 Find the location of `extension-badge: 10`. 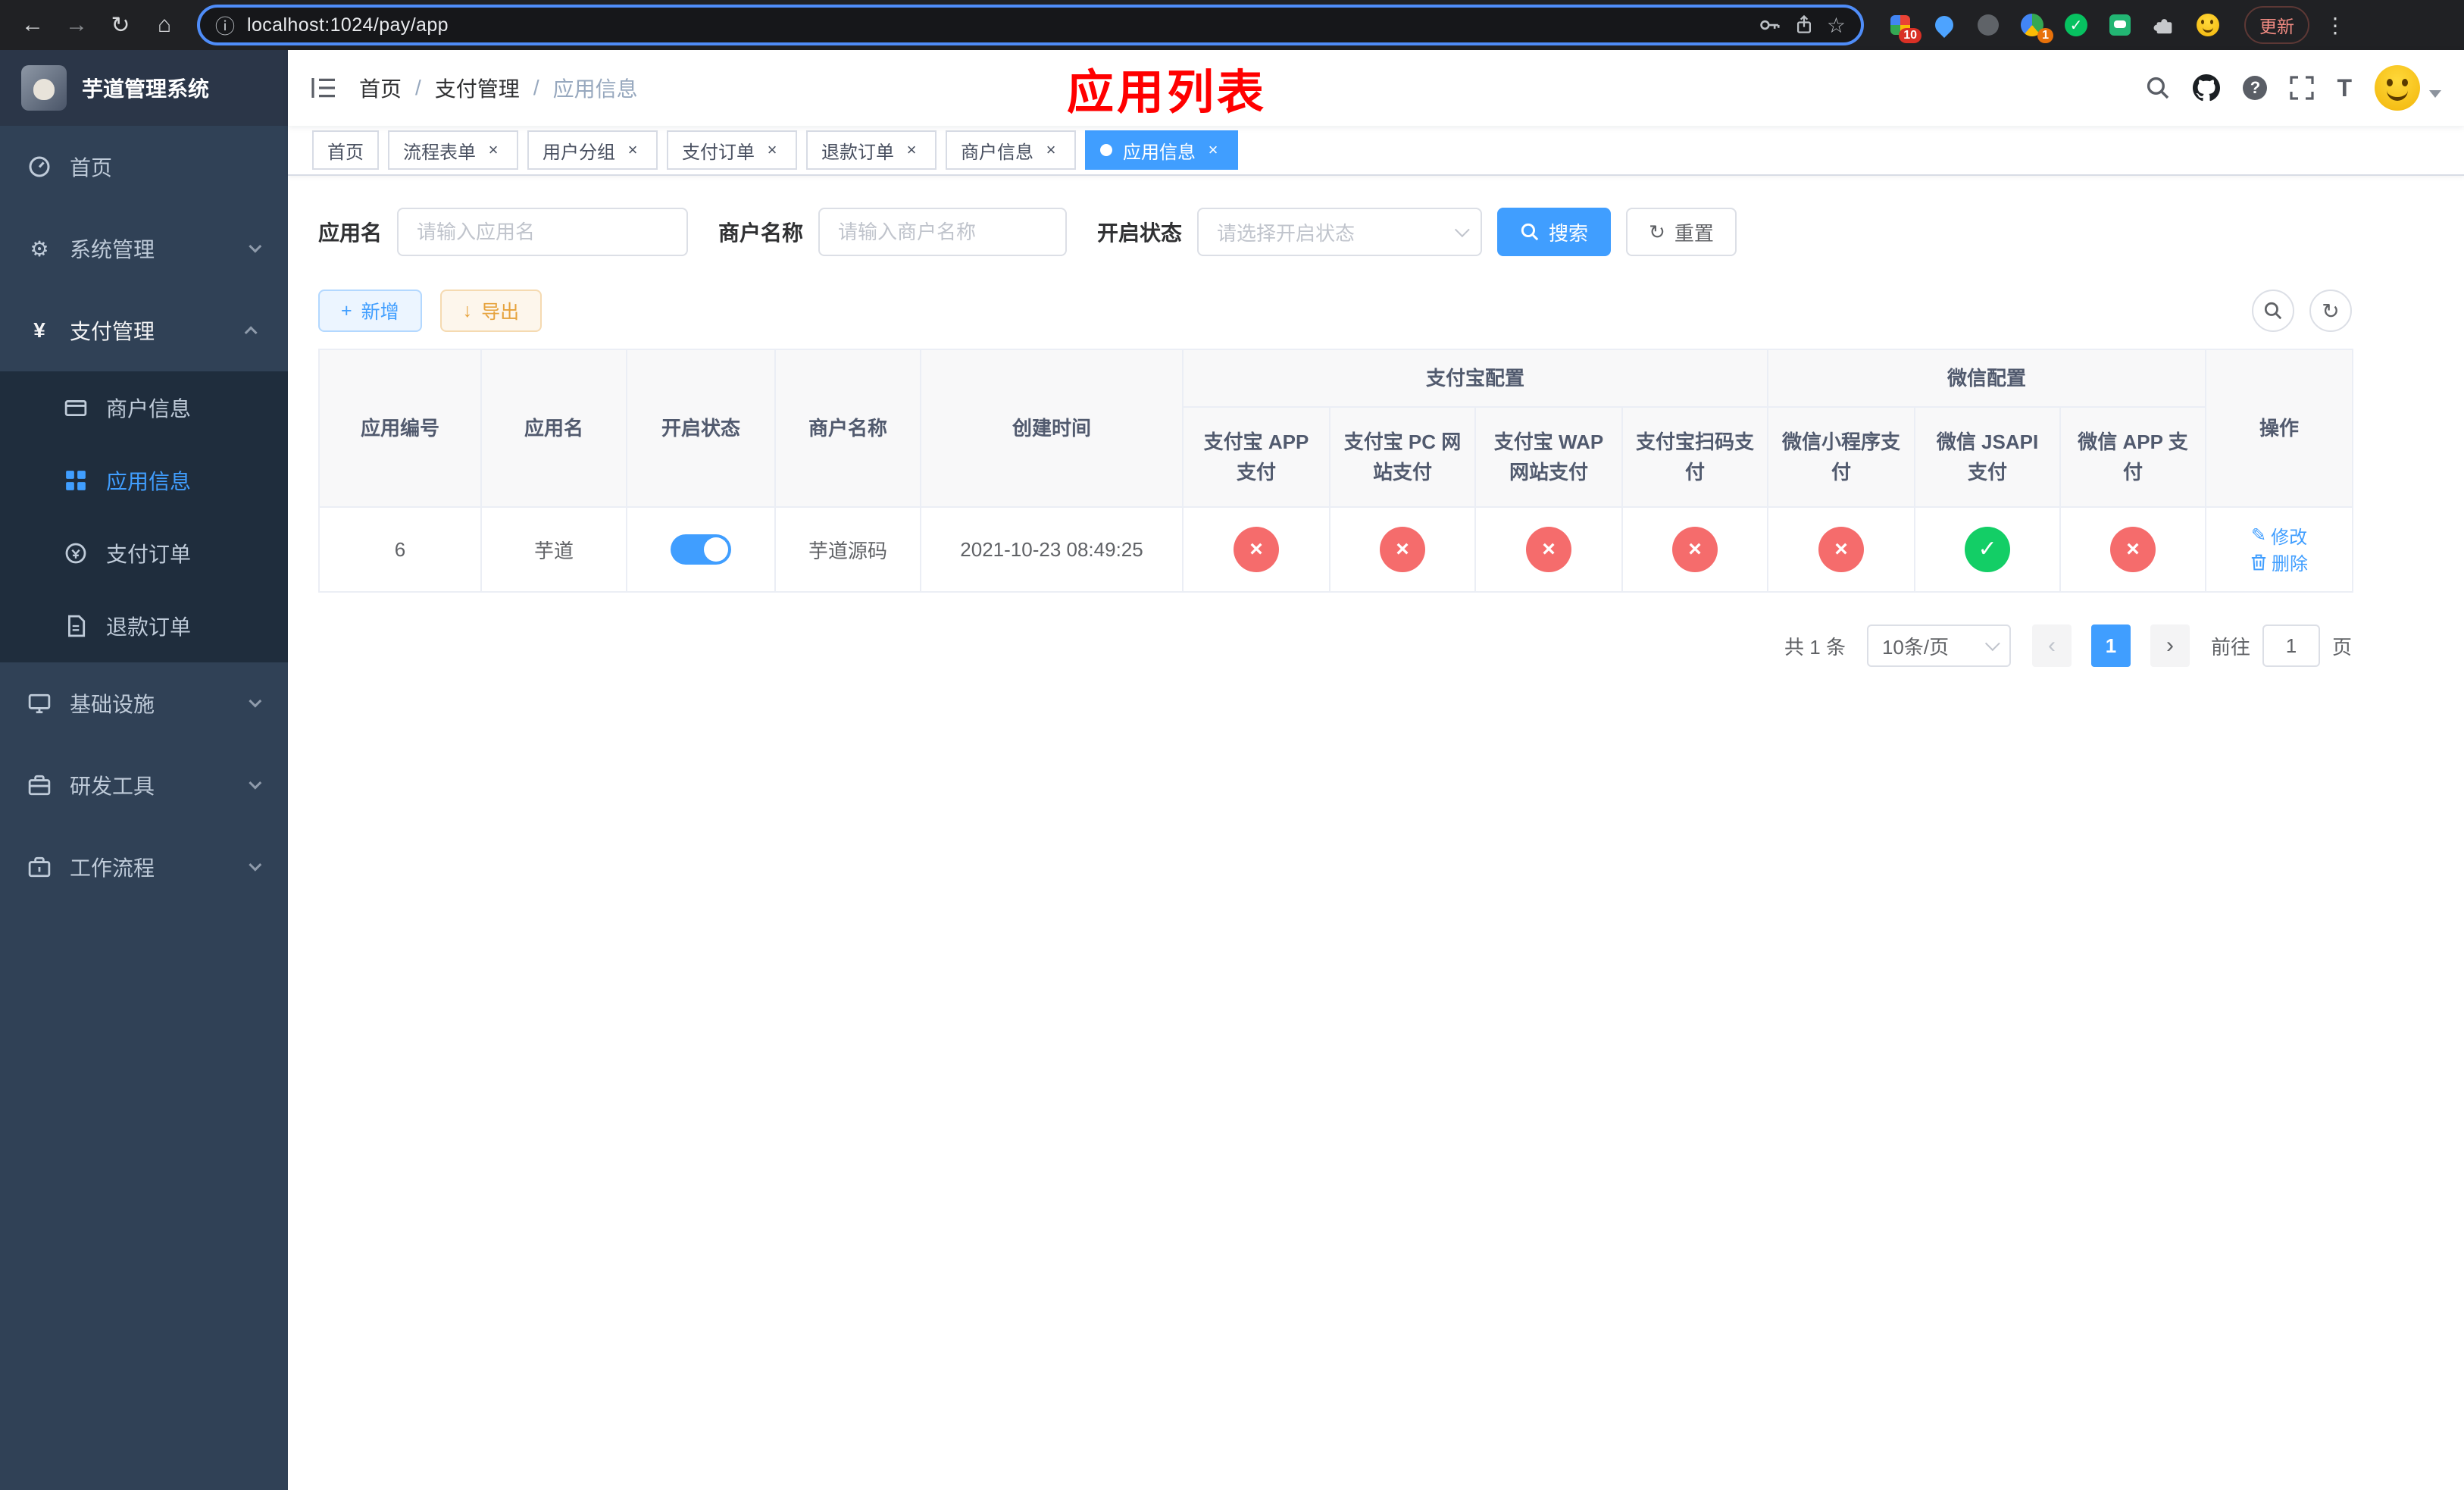

extension-badge: 10 is located at coordinates (1910, 36).